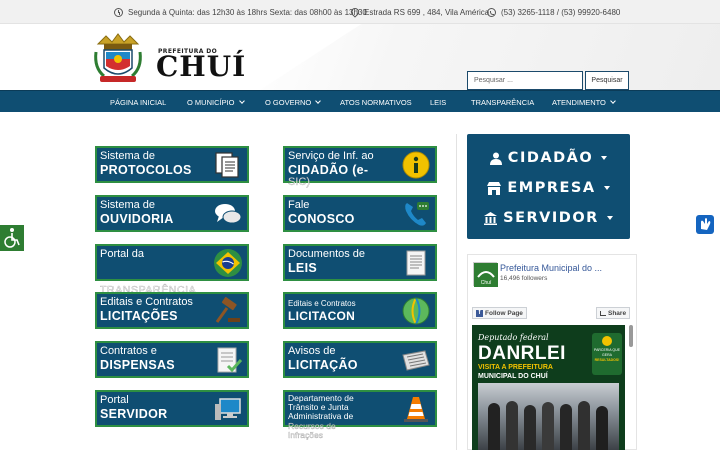 This screenshot has height=450, width=720. What do you see at coordinates (360, 167) in the screenshot?
I see `tile-e-sic: Serviço de Inf. ao CIDADÃO (e- SIC)` at bounding box center [360, 167].